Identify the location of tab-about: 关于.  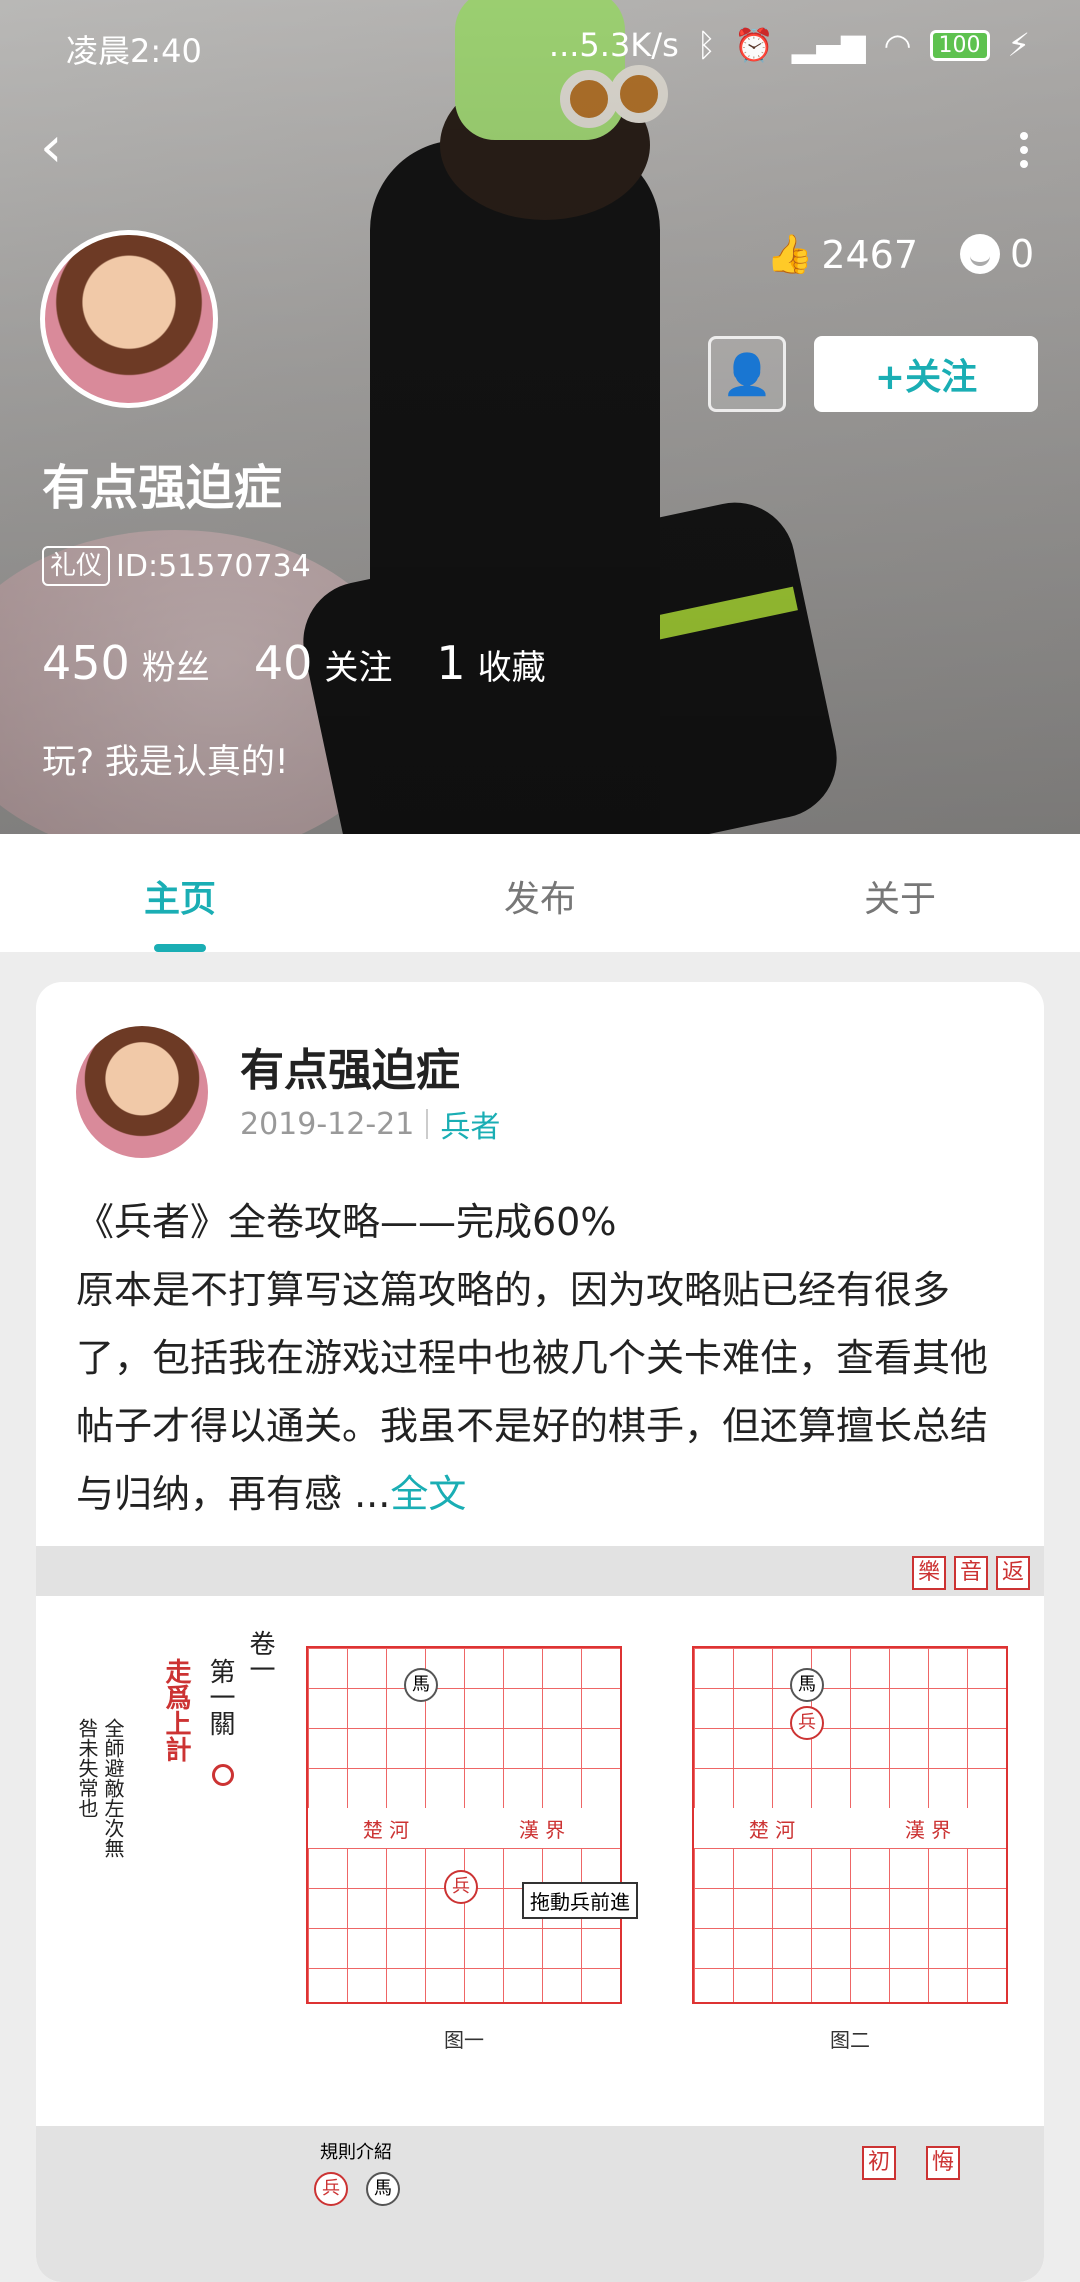
(900, 893).